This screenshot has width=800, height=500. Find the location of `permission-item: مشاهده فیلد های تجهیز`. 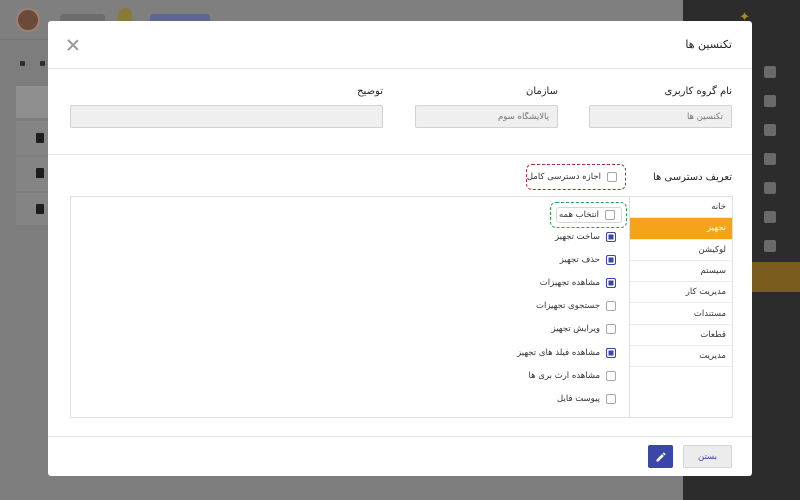

permission-item: مشاهده فیلد های تجهیز is located at coordinates (566, 352).